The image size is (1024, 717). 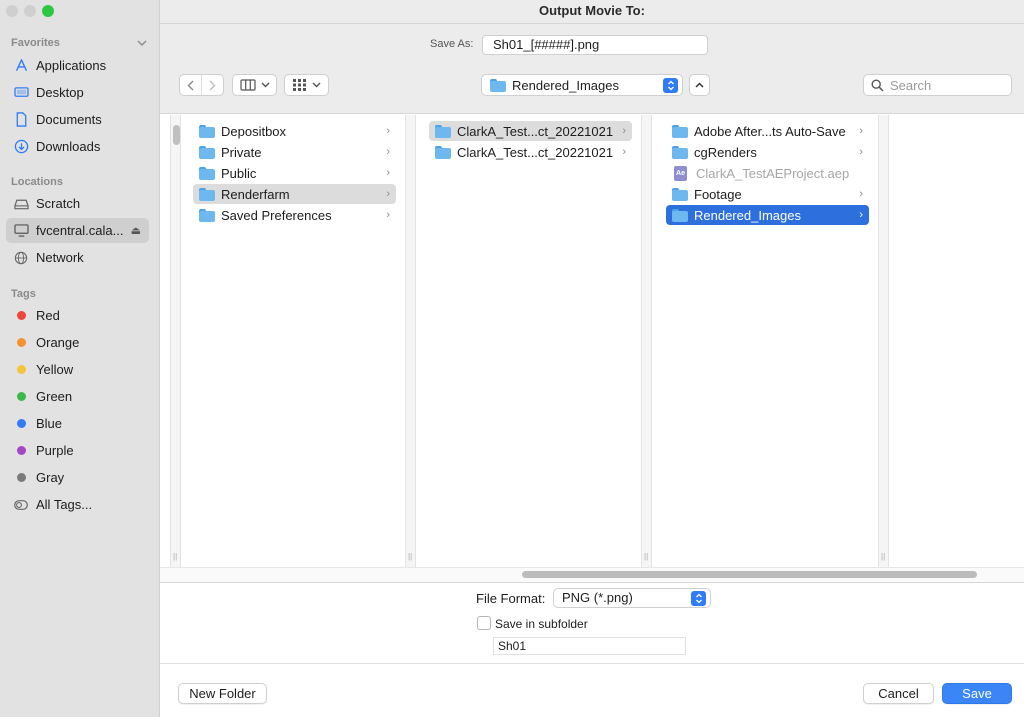 I want to click on window-controls, so click(x=30, y=11).